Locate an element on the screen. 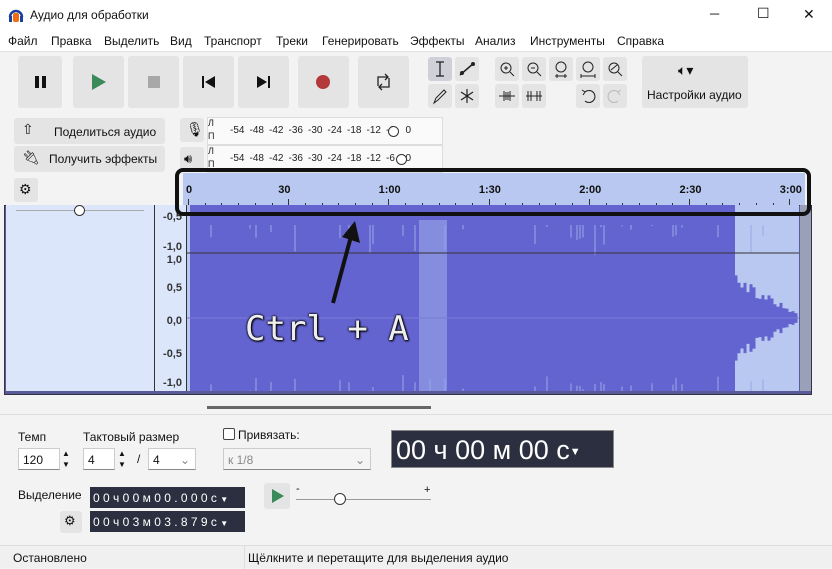 Image resolution: width=832 pixels, height=569 pixels. zoom-out-icon is located at coordinates (534, 69).